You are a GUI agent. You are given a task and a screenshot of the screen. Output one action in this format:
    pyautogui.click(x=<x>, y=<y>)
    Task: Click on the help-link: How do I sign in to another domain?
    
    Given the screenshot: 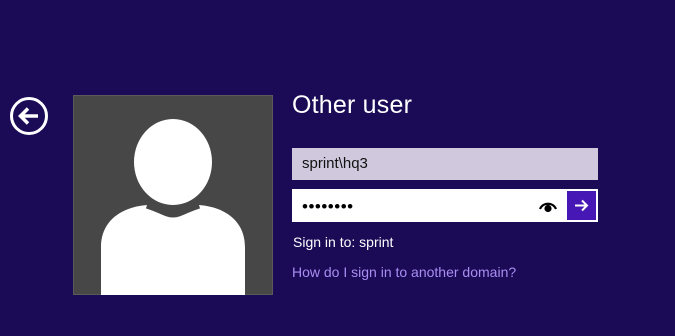 What is the action you would take?
    pyautogui.click(x=404, y=272)
    